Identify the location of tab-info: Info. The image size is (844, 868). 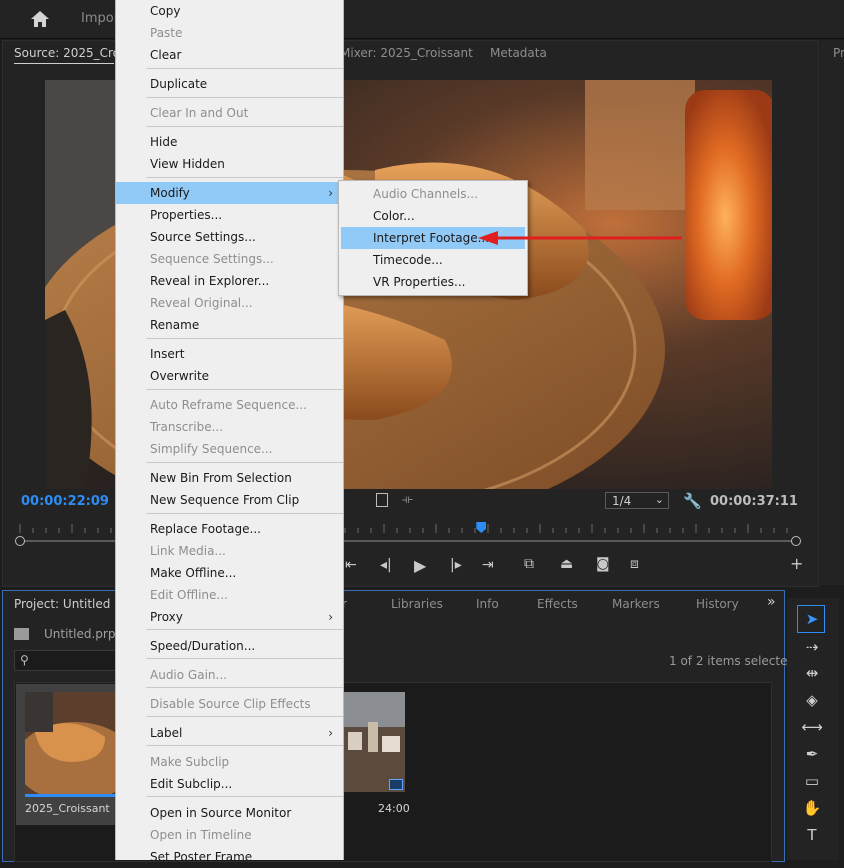
(487, 604).